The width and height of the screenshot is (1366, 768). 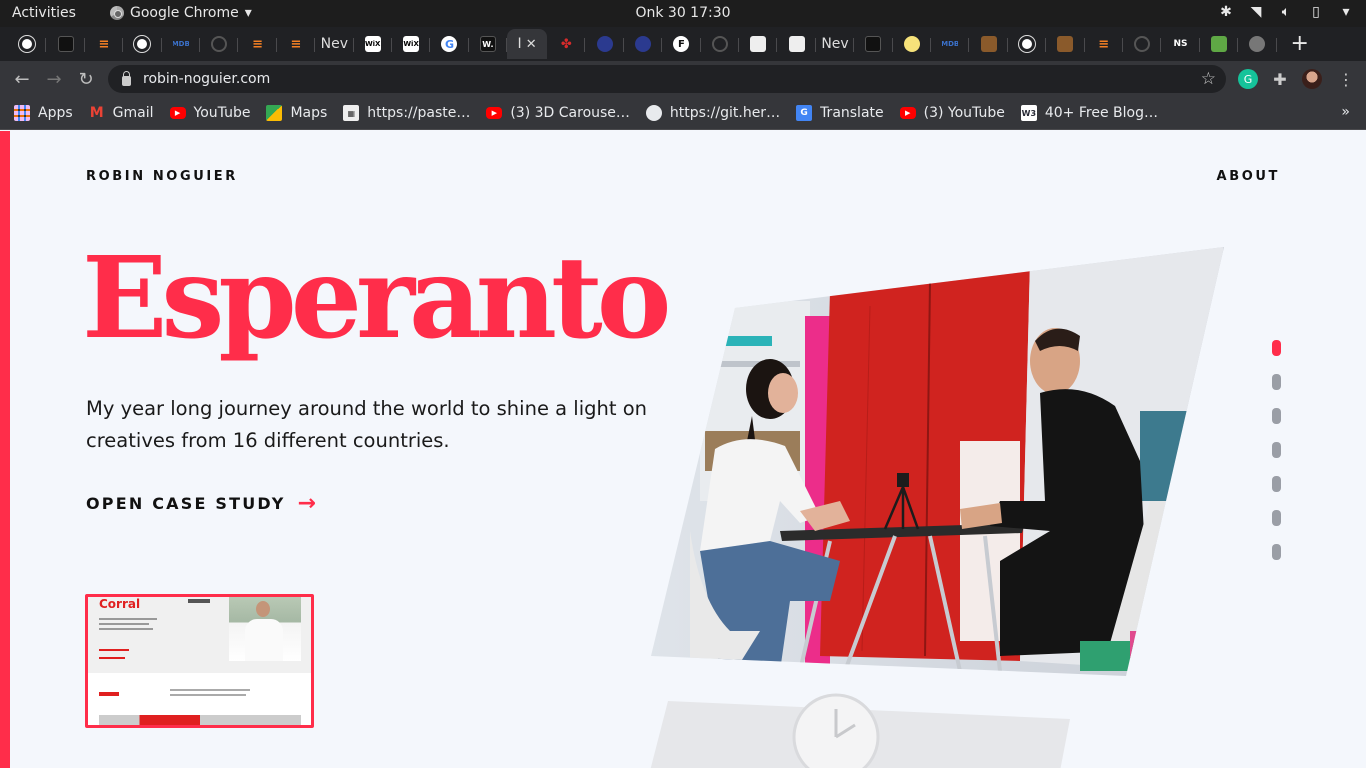 I want to click on gmail-icon: M, so click(x=96, y=113).